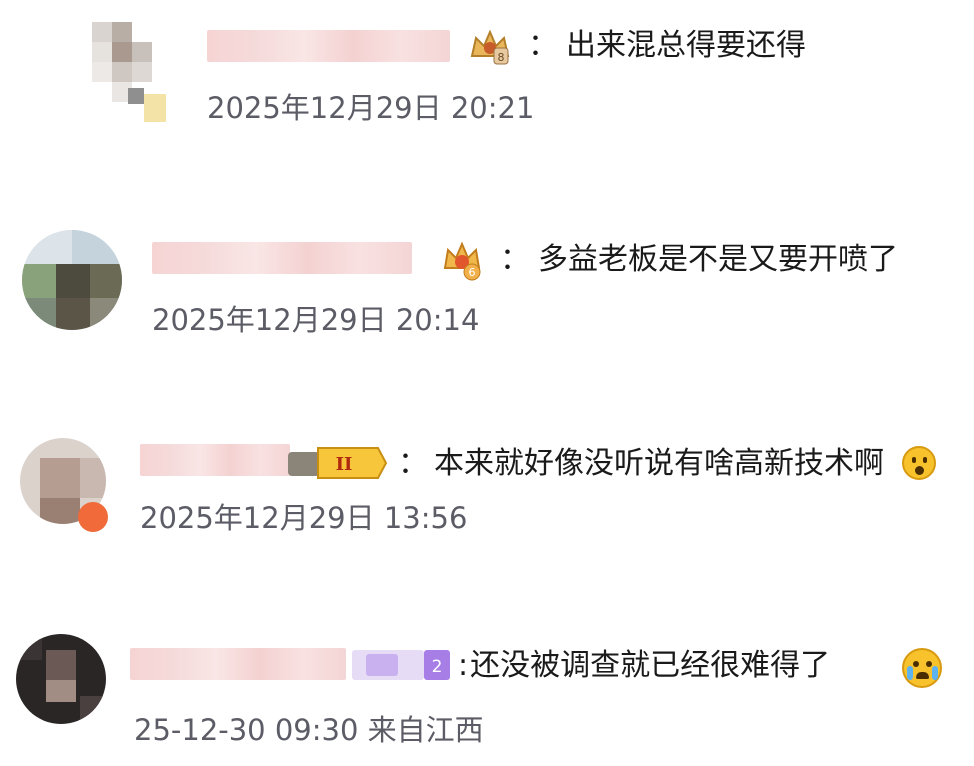  What do you see at coordinates (155, 108) in the screenshot?
I see `vip-mark-icon` at bounding box center [155, 108].